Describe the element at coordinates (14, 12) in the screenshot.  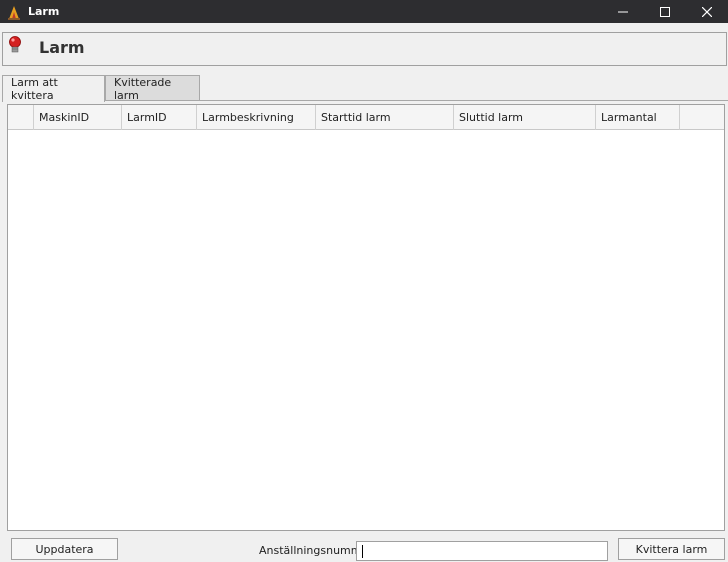
I see `fire-warning-icon` at that location.